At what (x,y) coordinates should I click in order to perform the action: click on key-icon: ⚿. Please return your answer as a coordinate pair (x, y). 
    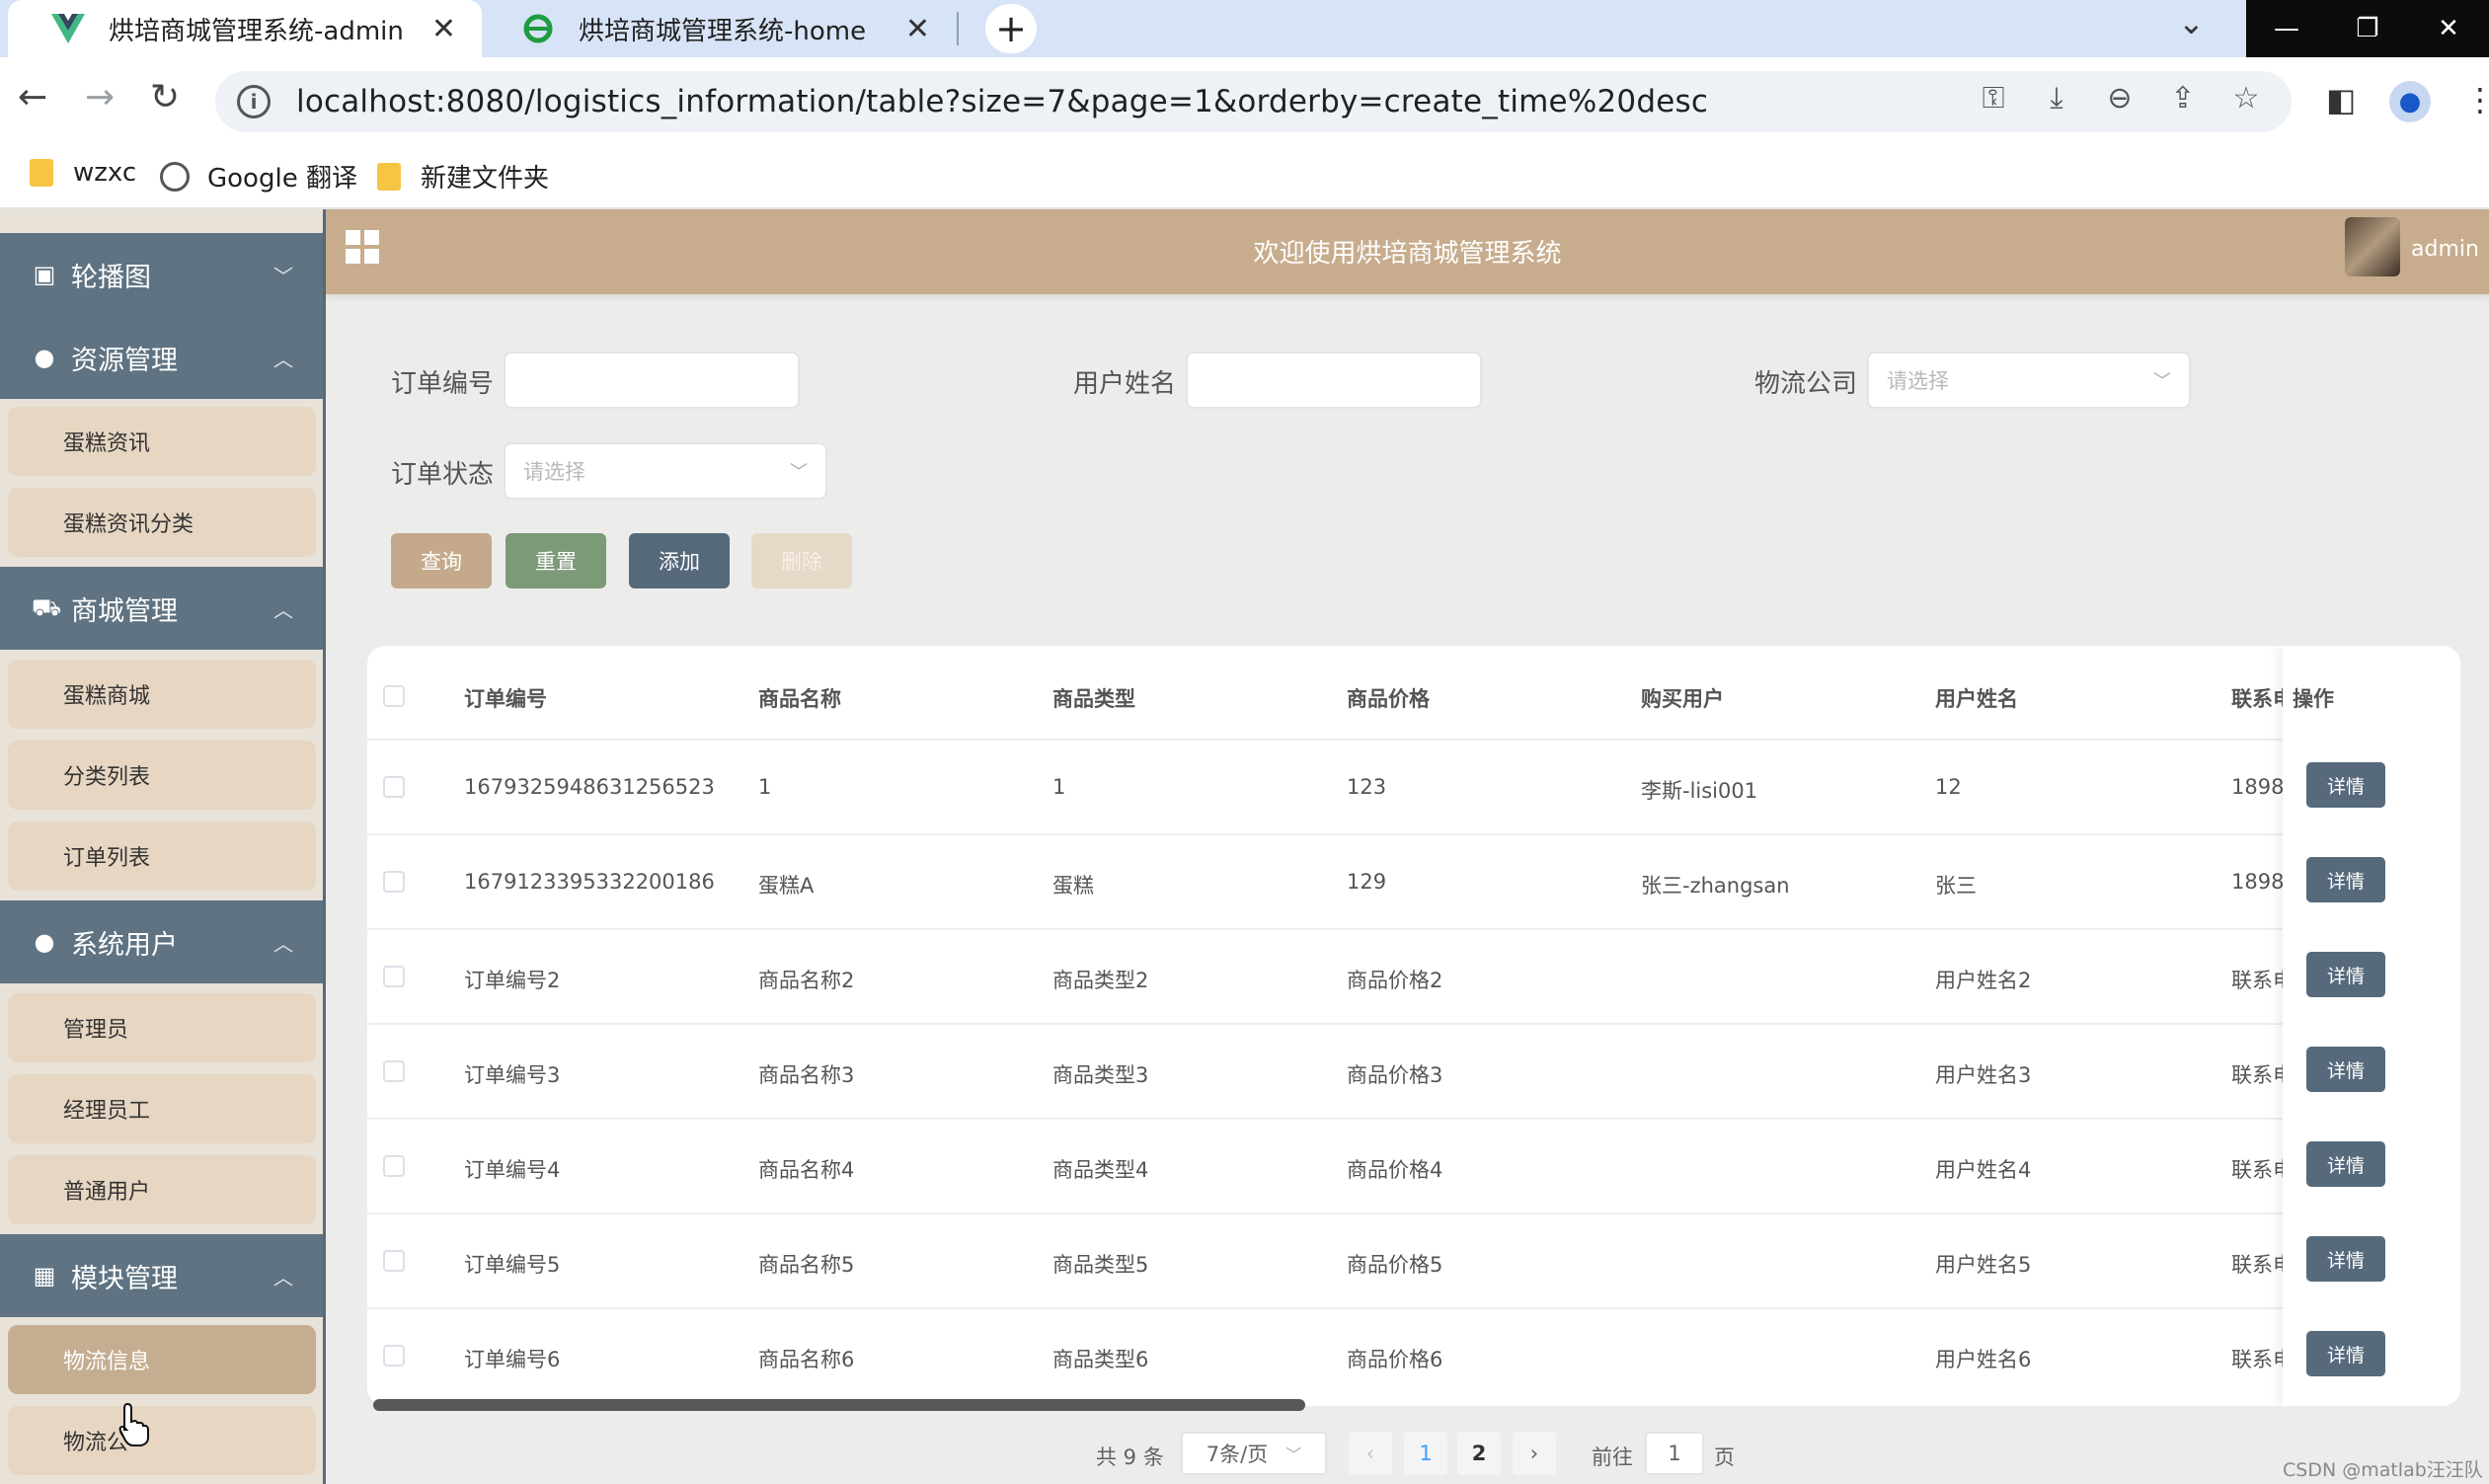
    Looking at the image, I should click on (1993, 98).